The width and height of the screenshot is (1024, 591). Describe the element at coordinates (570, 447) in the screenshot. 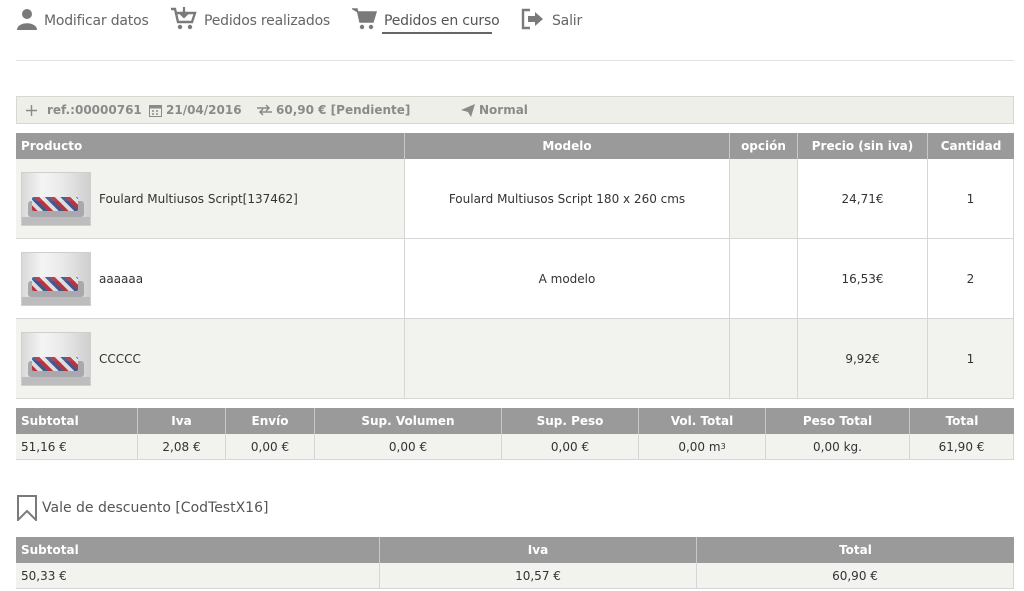

I see `totals-sup-peso: 0,00 €` at that location.